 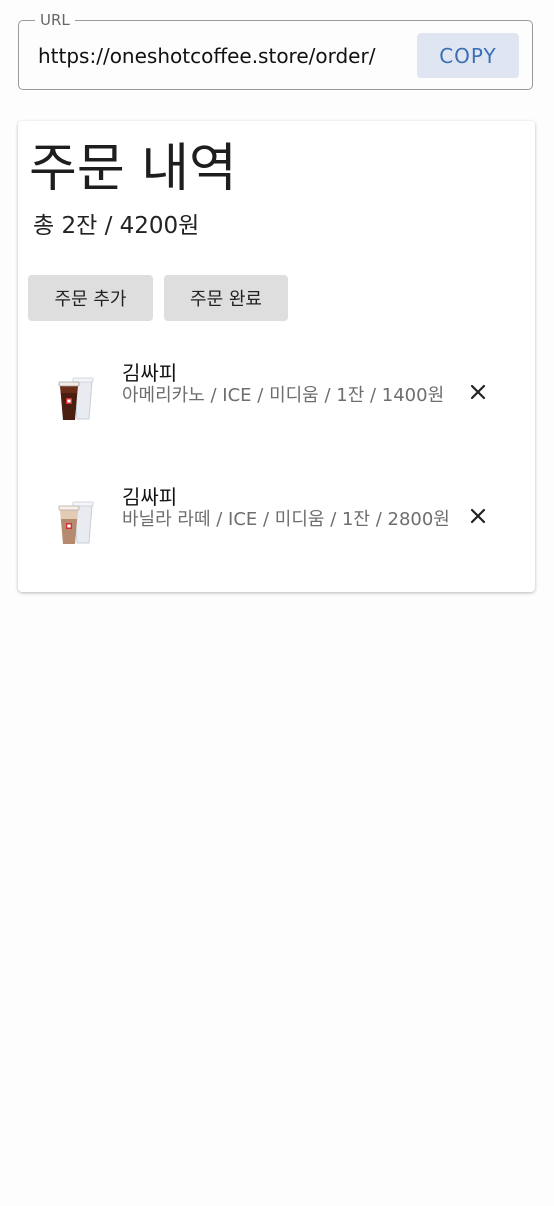 I want to click on item-detail: 아메리카노 / ICE / 미디움 / 1잔 / 1400원, so click(x=283, y=395).